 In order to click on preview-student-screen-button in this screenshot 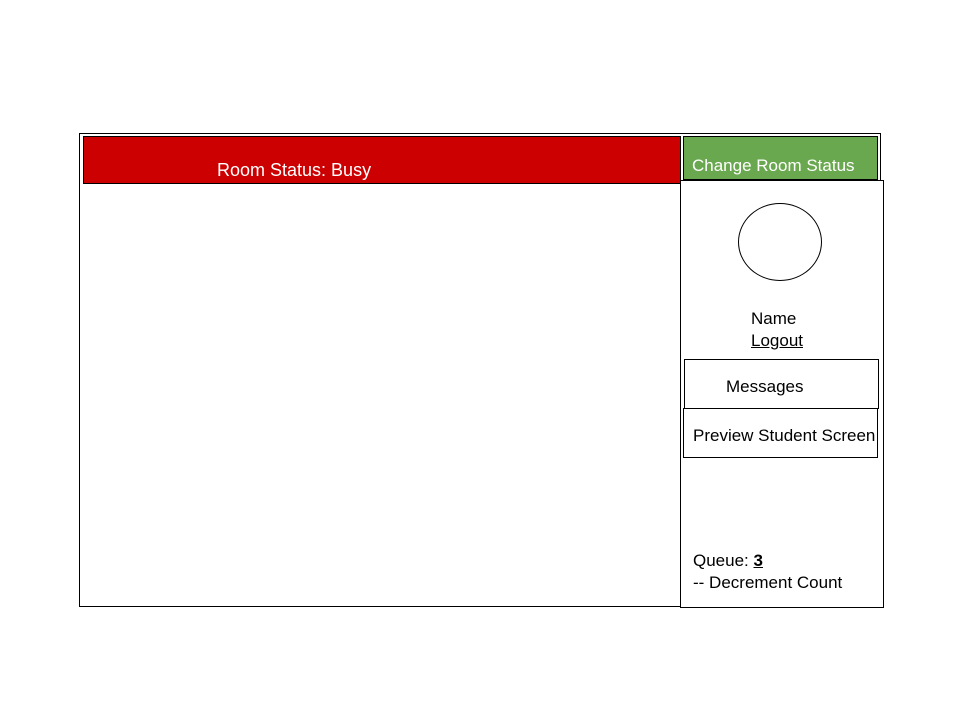, I will do `click(780, 433)`.